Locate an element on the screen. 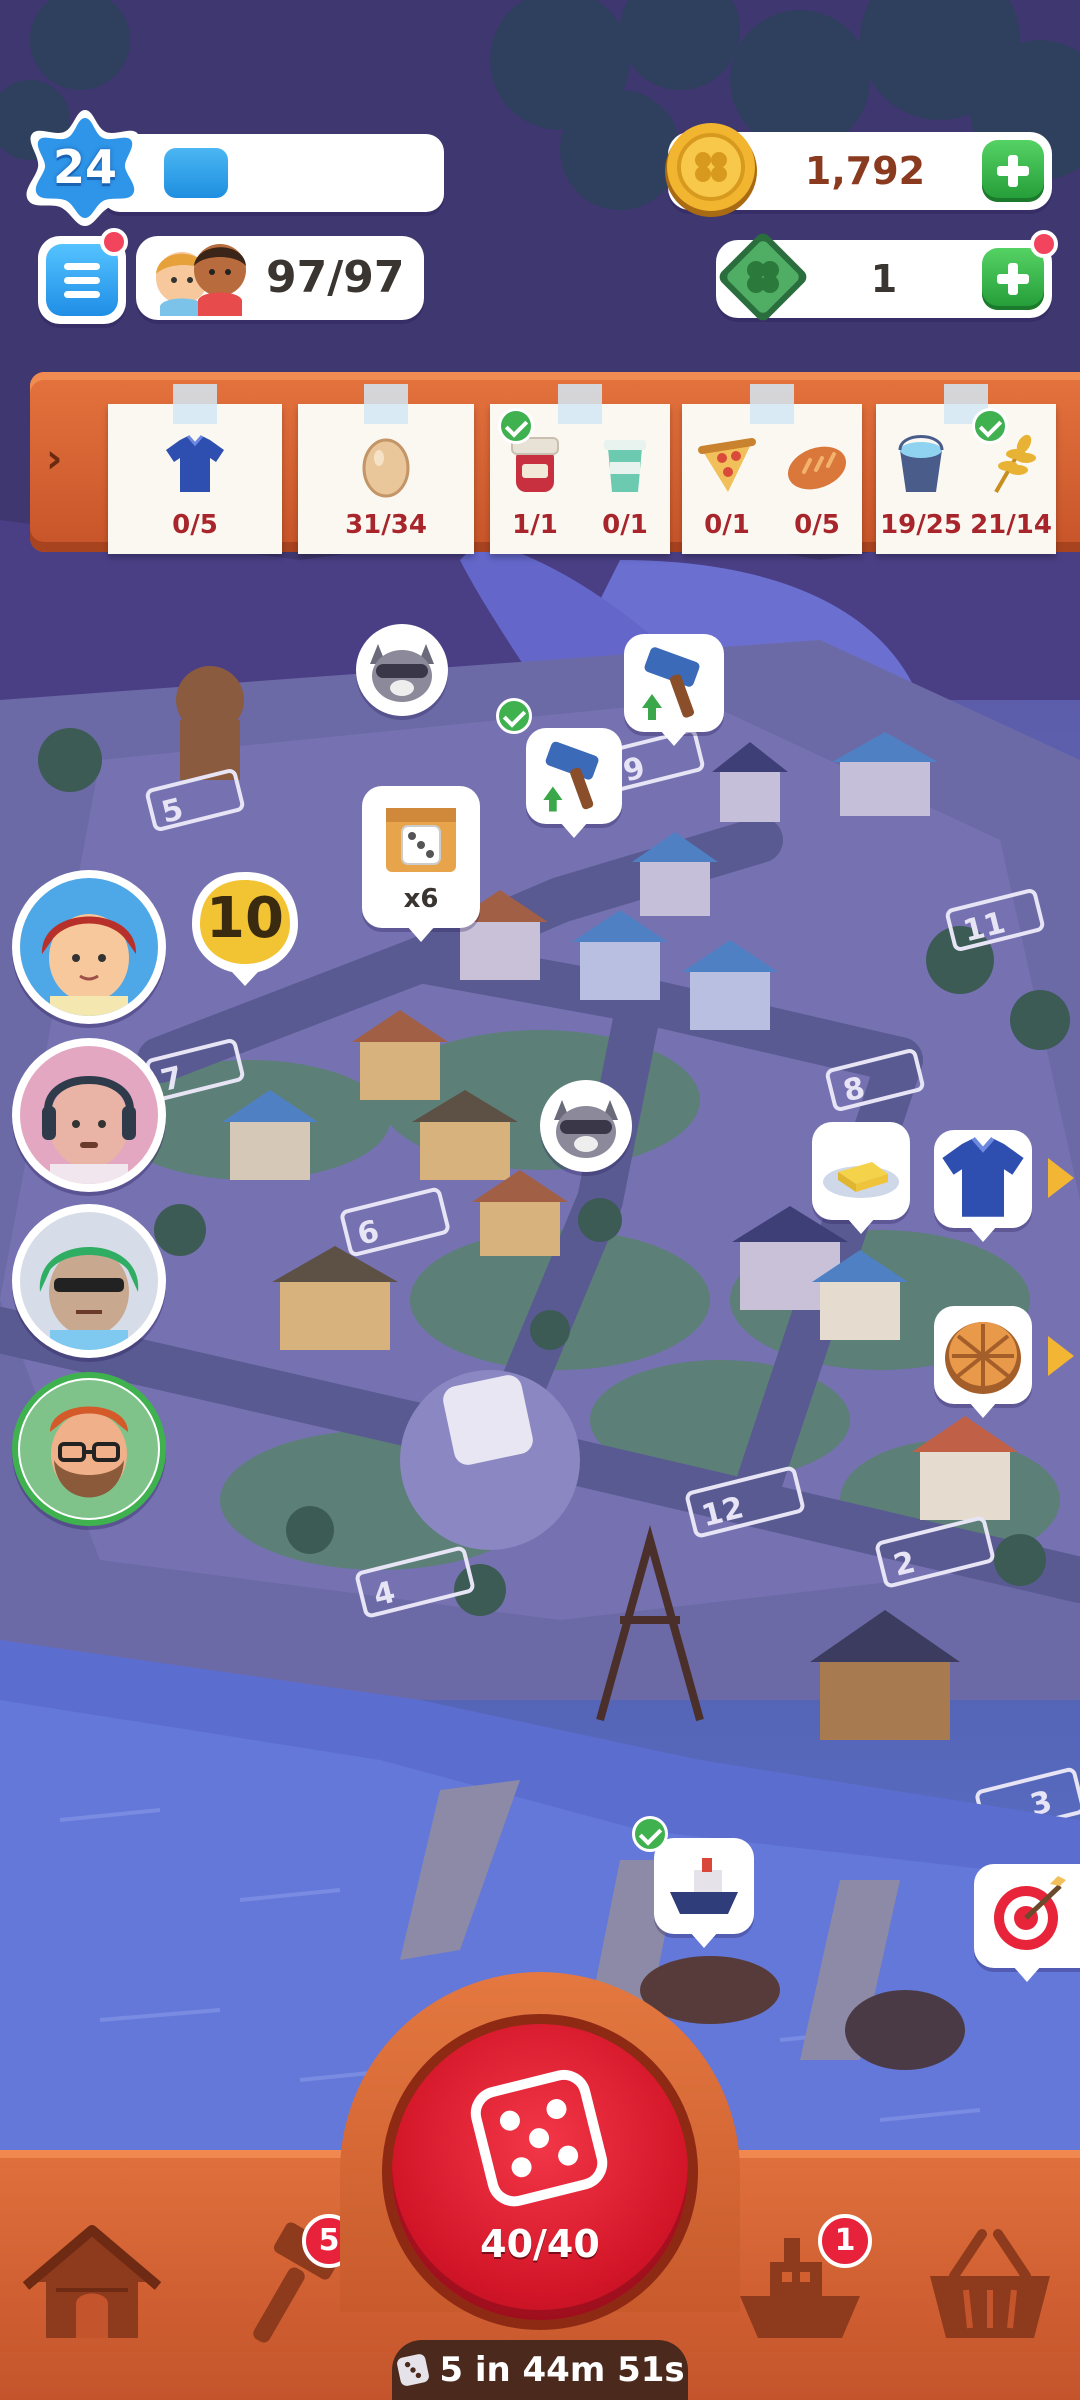 The height and width of the screenshot is (2400, 1080). pie-icon is located at coordinates (983, 1358).